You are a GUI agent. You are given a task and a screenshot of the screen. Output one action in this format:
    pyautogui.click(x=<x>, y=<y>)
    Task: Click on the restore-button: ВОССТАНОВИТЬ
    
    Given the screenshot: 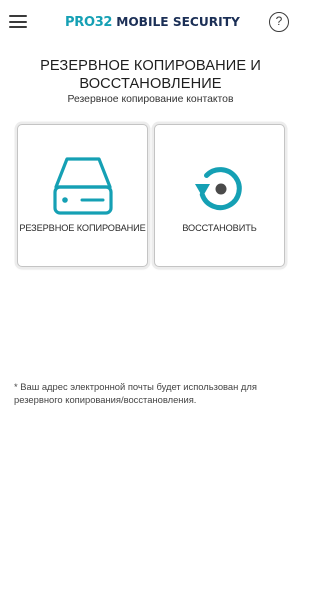 What is the action you would take?
    pyautogui.click(x=219, y=195)
    